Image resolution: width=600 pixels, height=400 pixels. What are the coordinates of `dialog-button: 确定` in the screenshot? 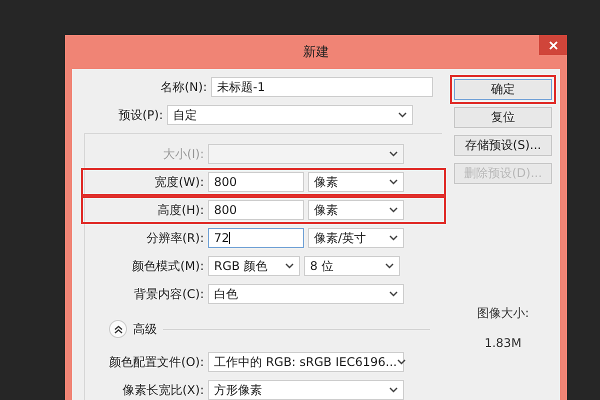 It's located at (503, 89).